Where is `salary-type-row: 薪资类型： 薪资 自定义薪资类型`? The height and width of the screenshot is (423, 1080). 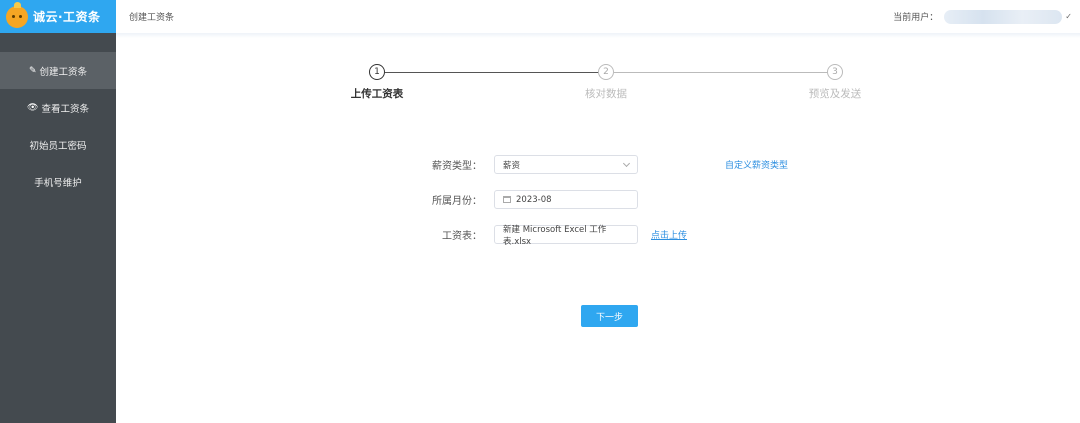
salary-type-row: 薪资类型： 薪资 自定义薪资类型 is located at coordinates (601, 164).